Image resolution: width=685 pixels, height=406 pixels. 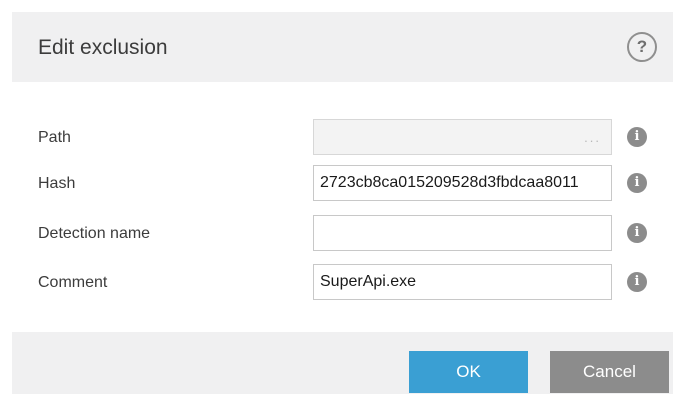 I want to click on dialog-title: Edit exclusion, so click(x=103, y=47).